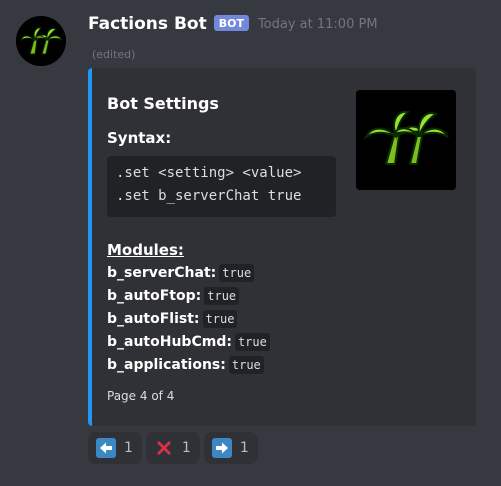  I want to click on avatar, so click(41, 41).